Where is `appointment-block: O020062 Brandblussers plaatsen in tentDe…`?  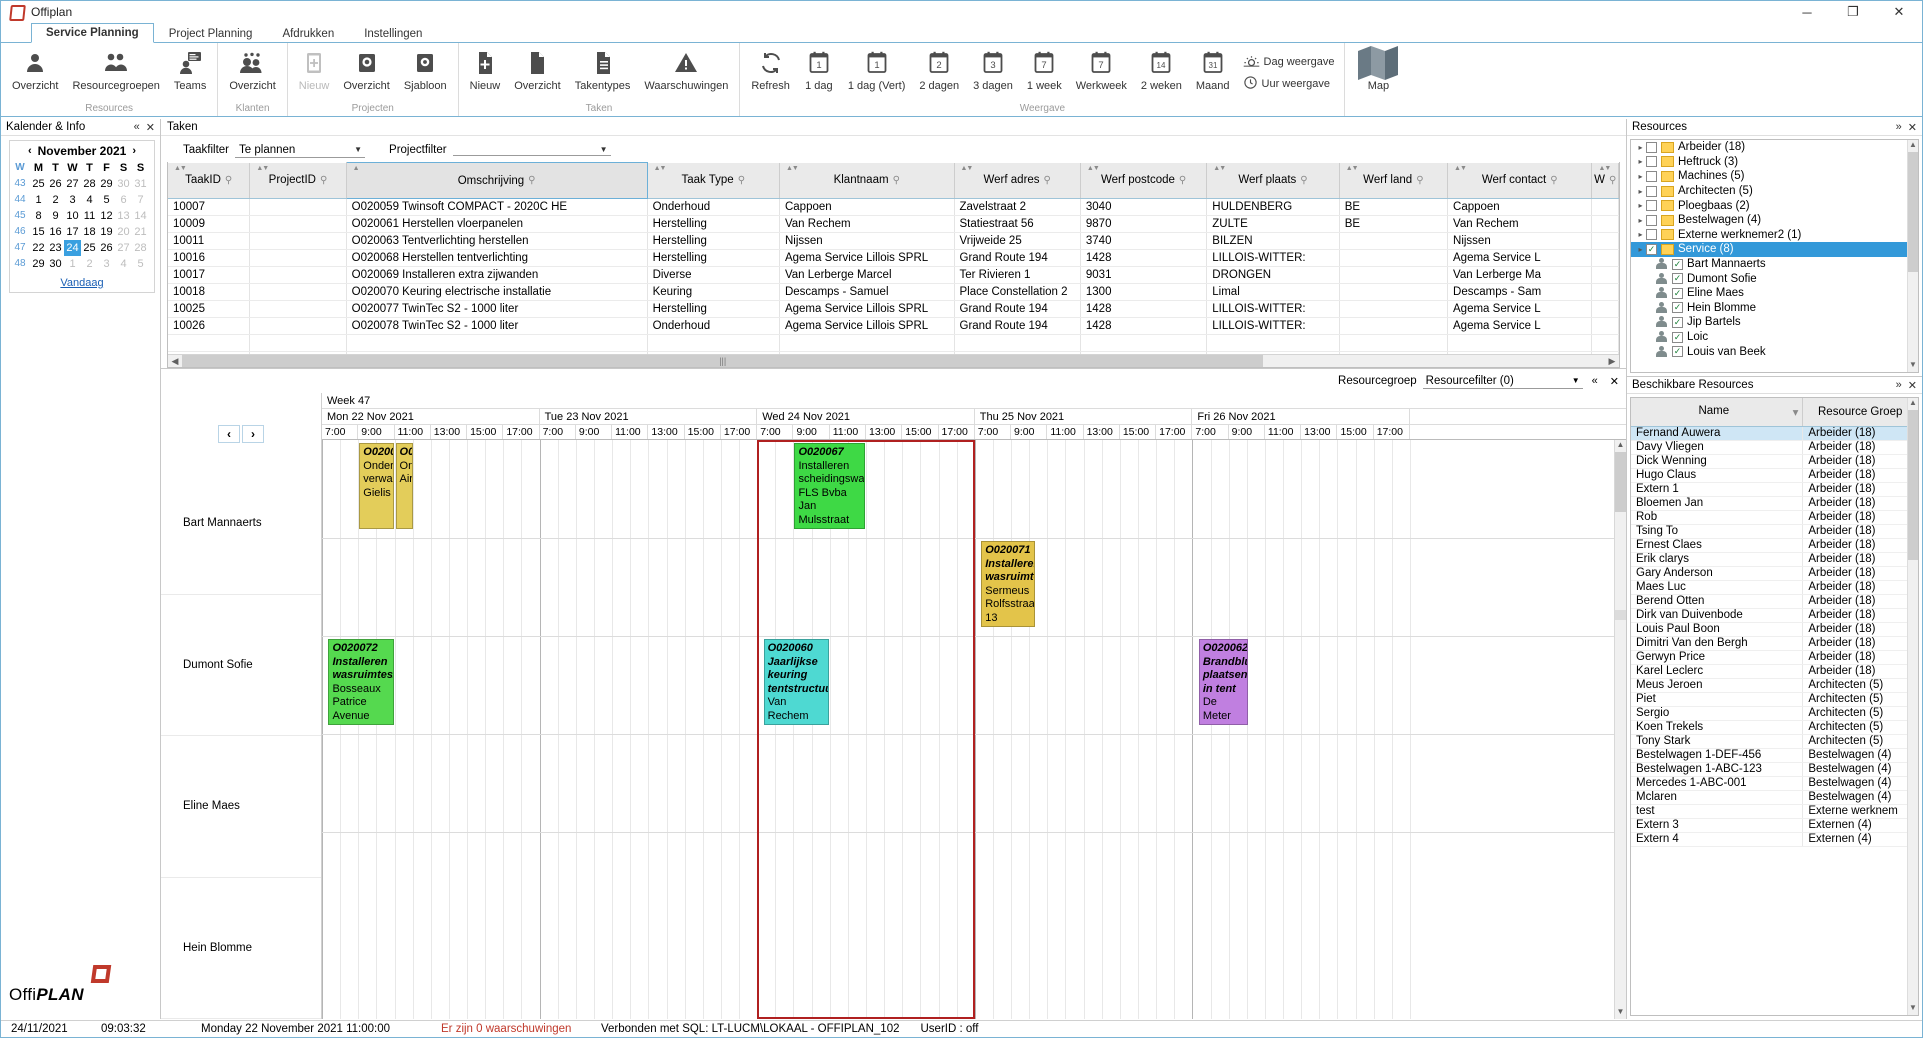 appointment-block: O020062 Brandblussers plaatsen in tentDe… is located at coordinates (1223, 682).